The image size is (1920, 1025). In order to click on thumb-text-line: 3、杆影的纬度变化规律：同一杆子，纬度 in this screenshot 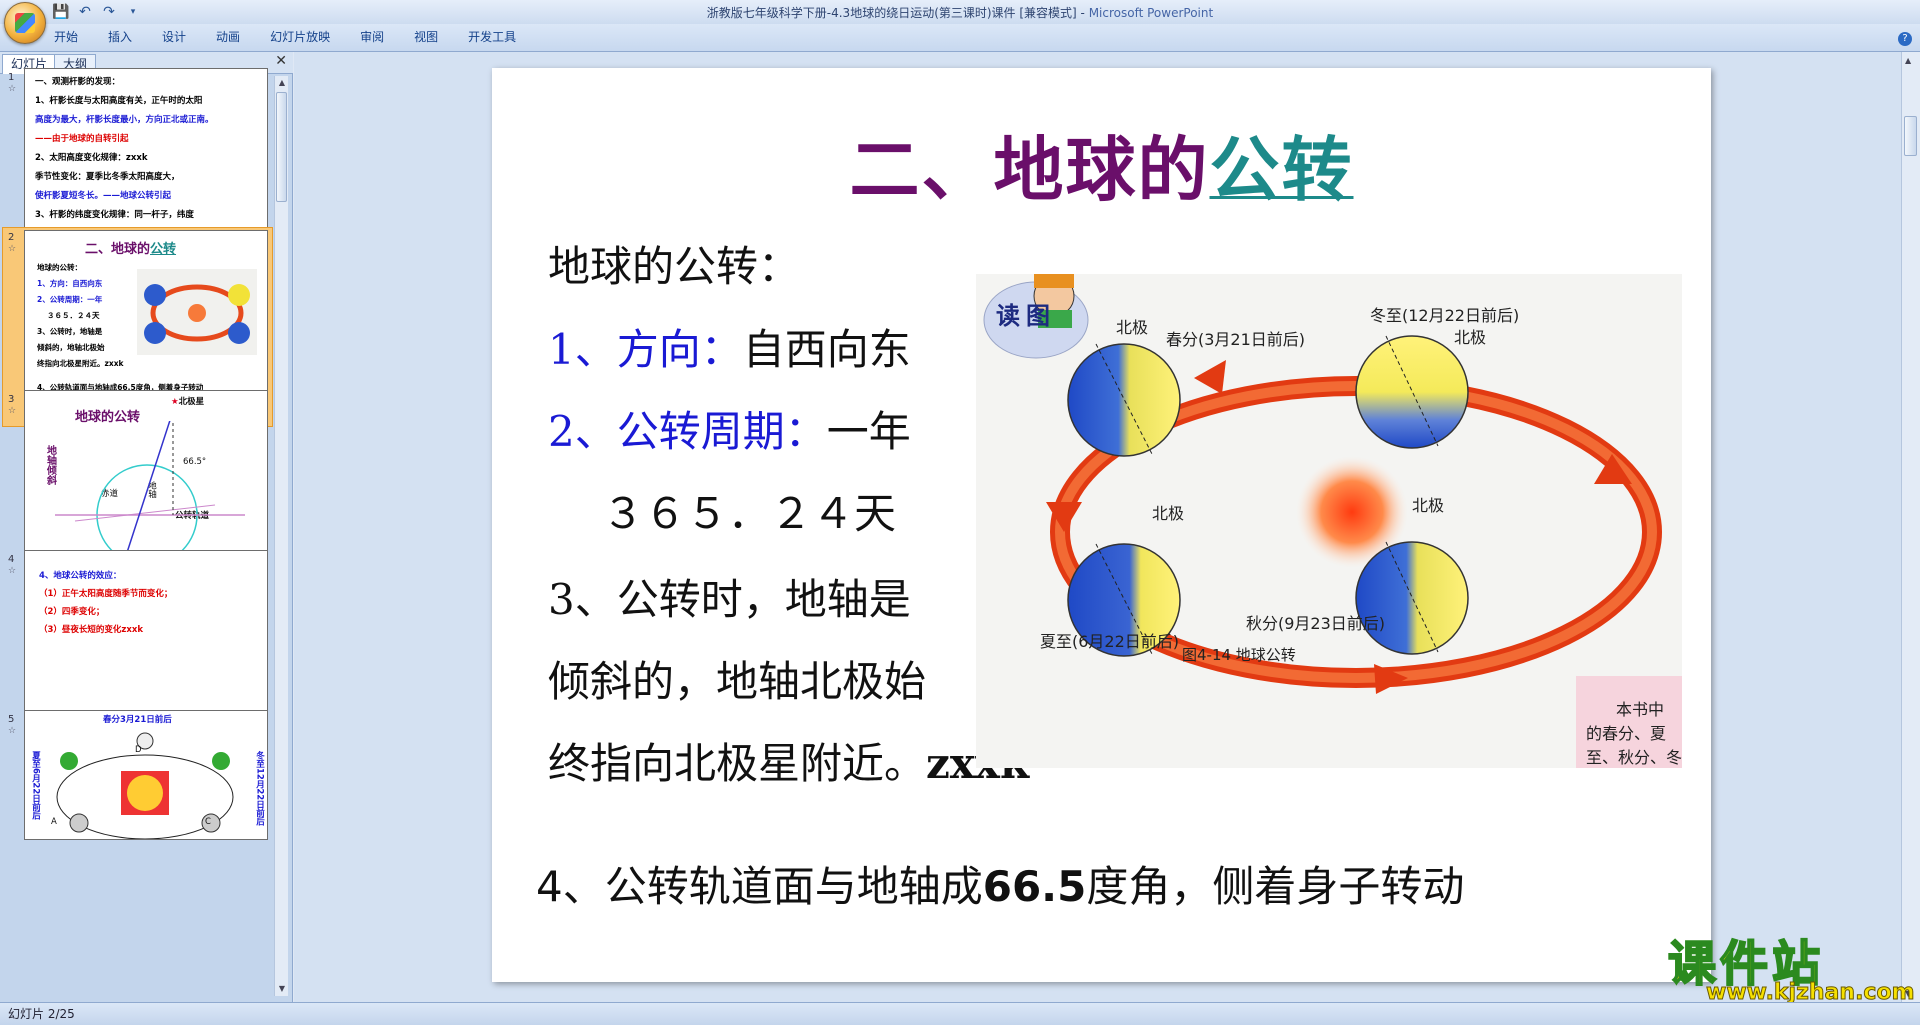, I will do `click(114, 215)`.